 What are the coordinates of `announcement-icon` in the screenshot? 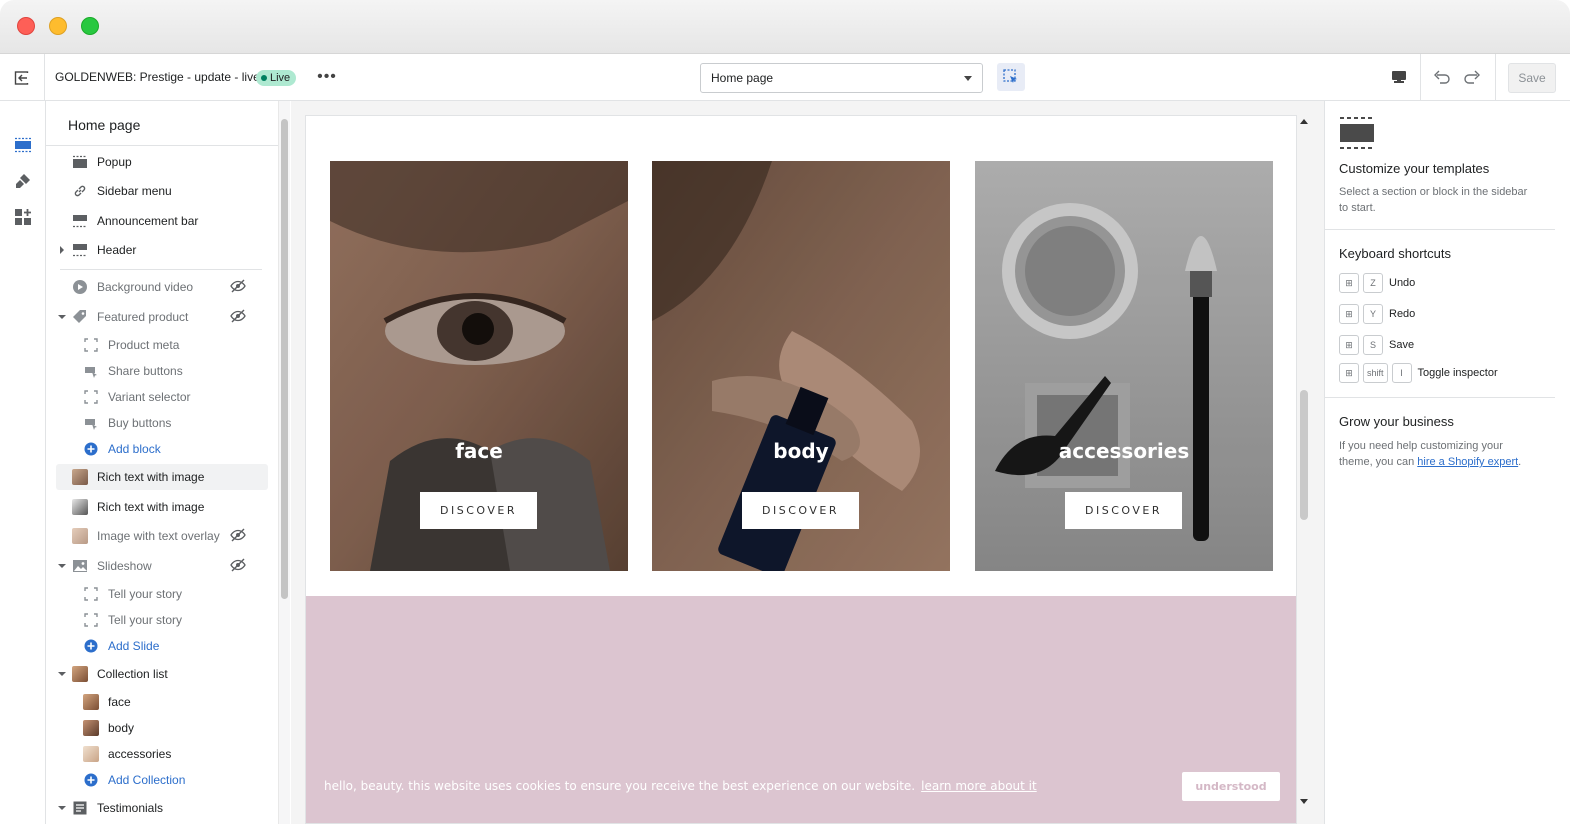 It's located at (80, 221).